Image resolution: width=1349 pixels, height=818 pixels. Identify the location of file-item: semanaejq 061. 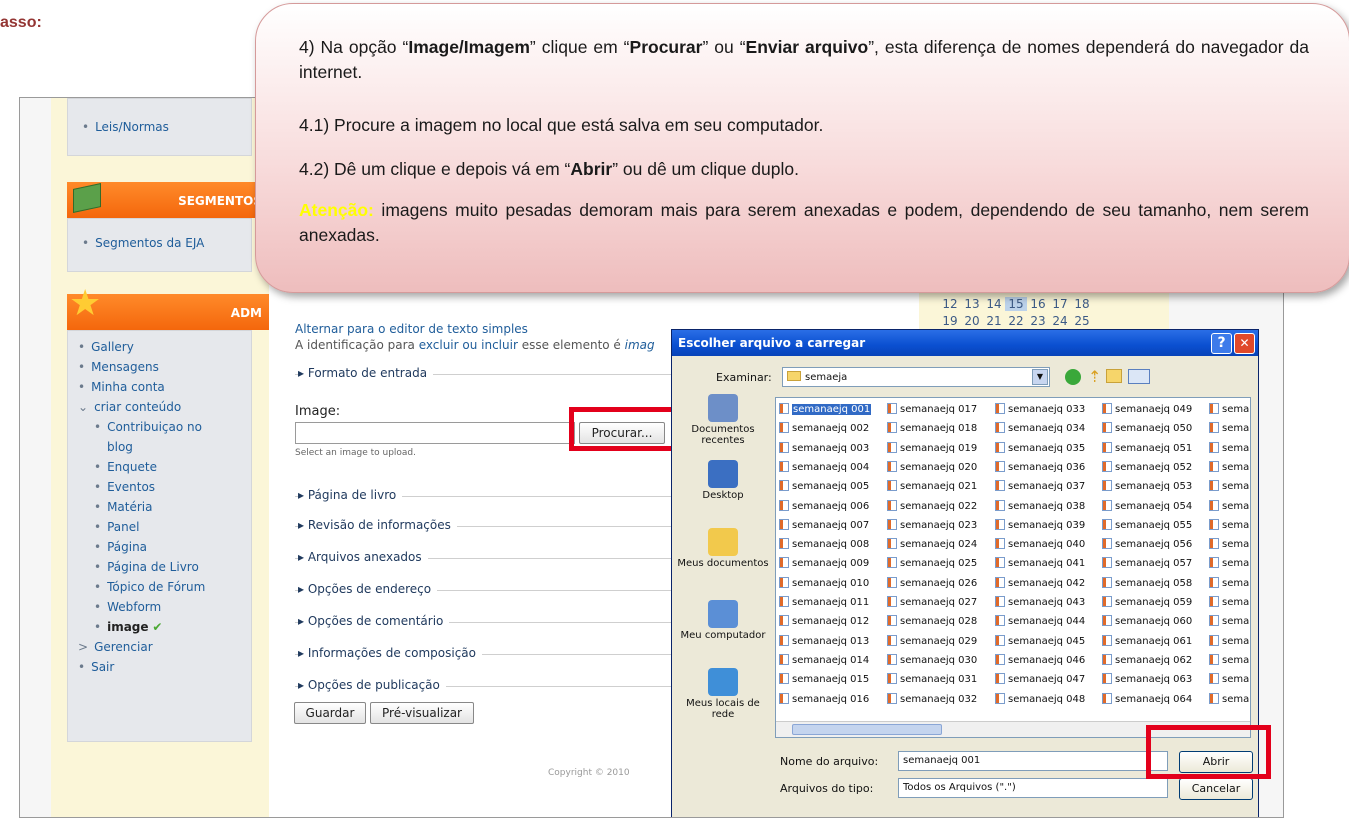
(1147, 641).